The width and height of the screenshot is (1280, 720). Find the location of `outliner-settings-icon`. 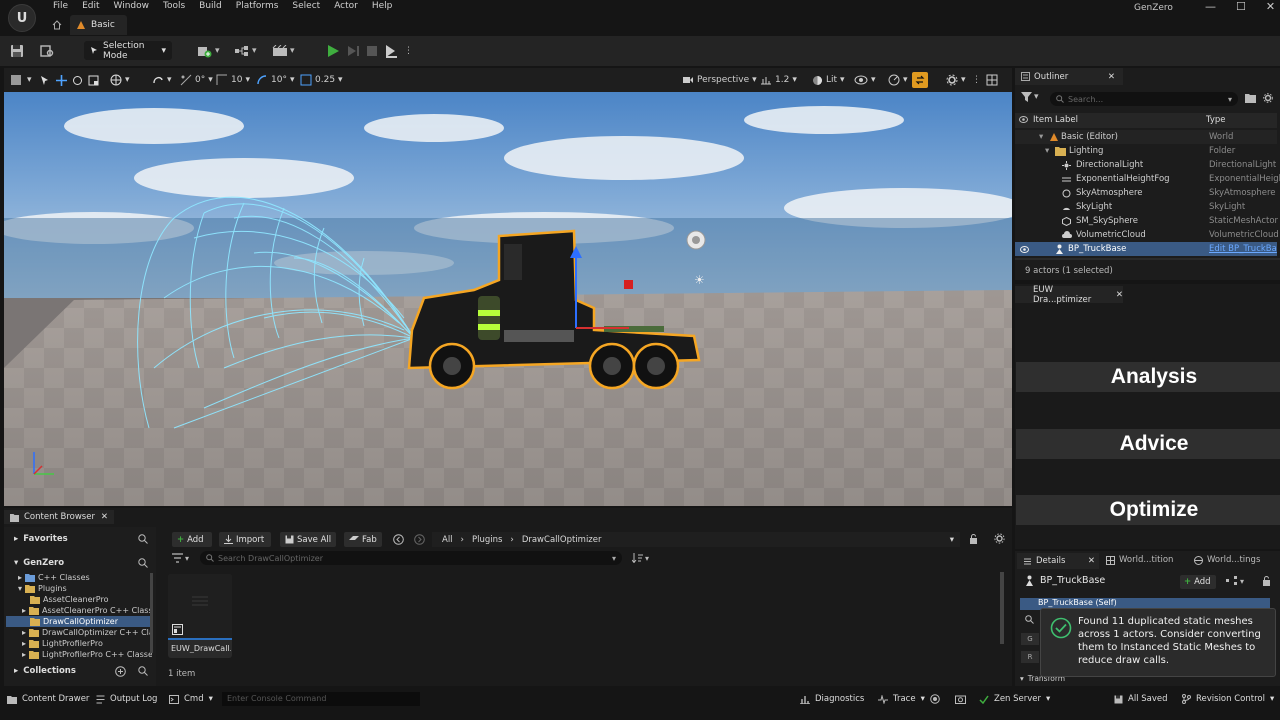

outliner-settings-icon is located at coordinates (1268, 98).